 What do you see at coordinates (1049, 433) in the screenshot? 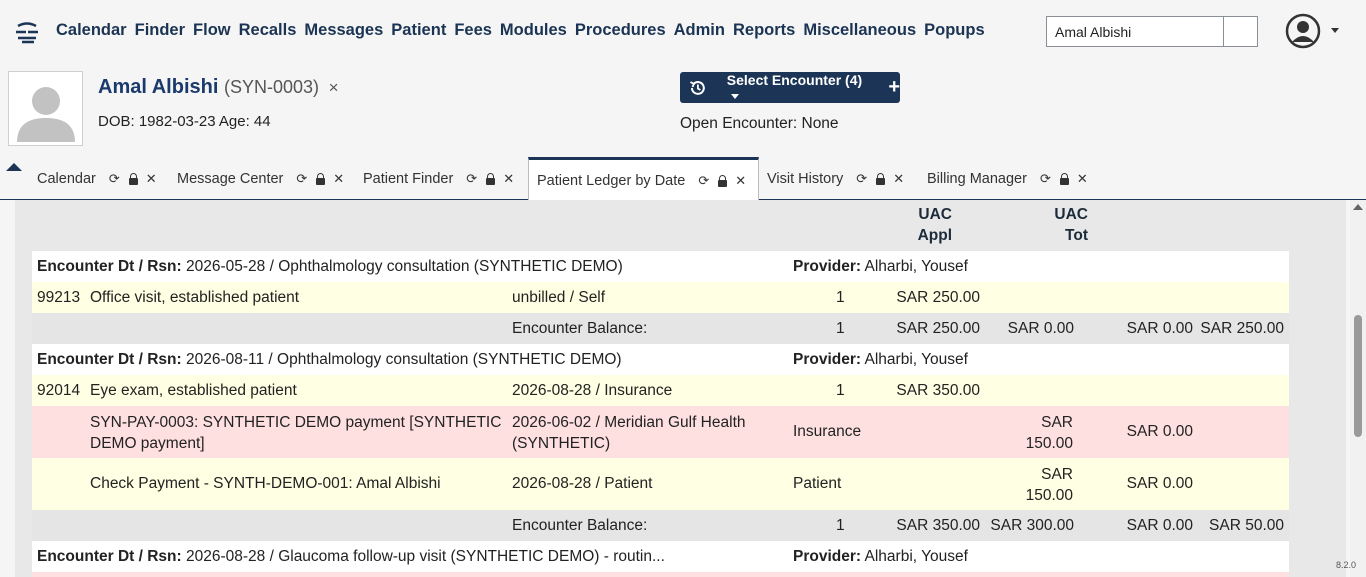
I see `payment-amount: SAR 150.00` at bounding box center [1049, 433].